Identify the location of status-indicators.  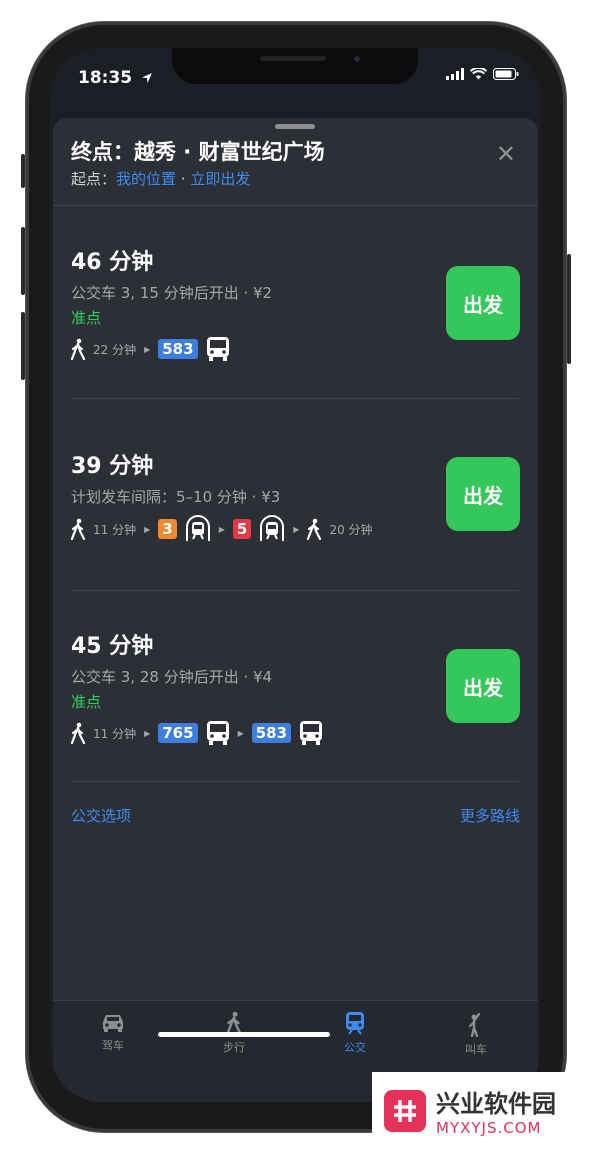
(482, 74).